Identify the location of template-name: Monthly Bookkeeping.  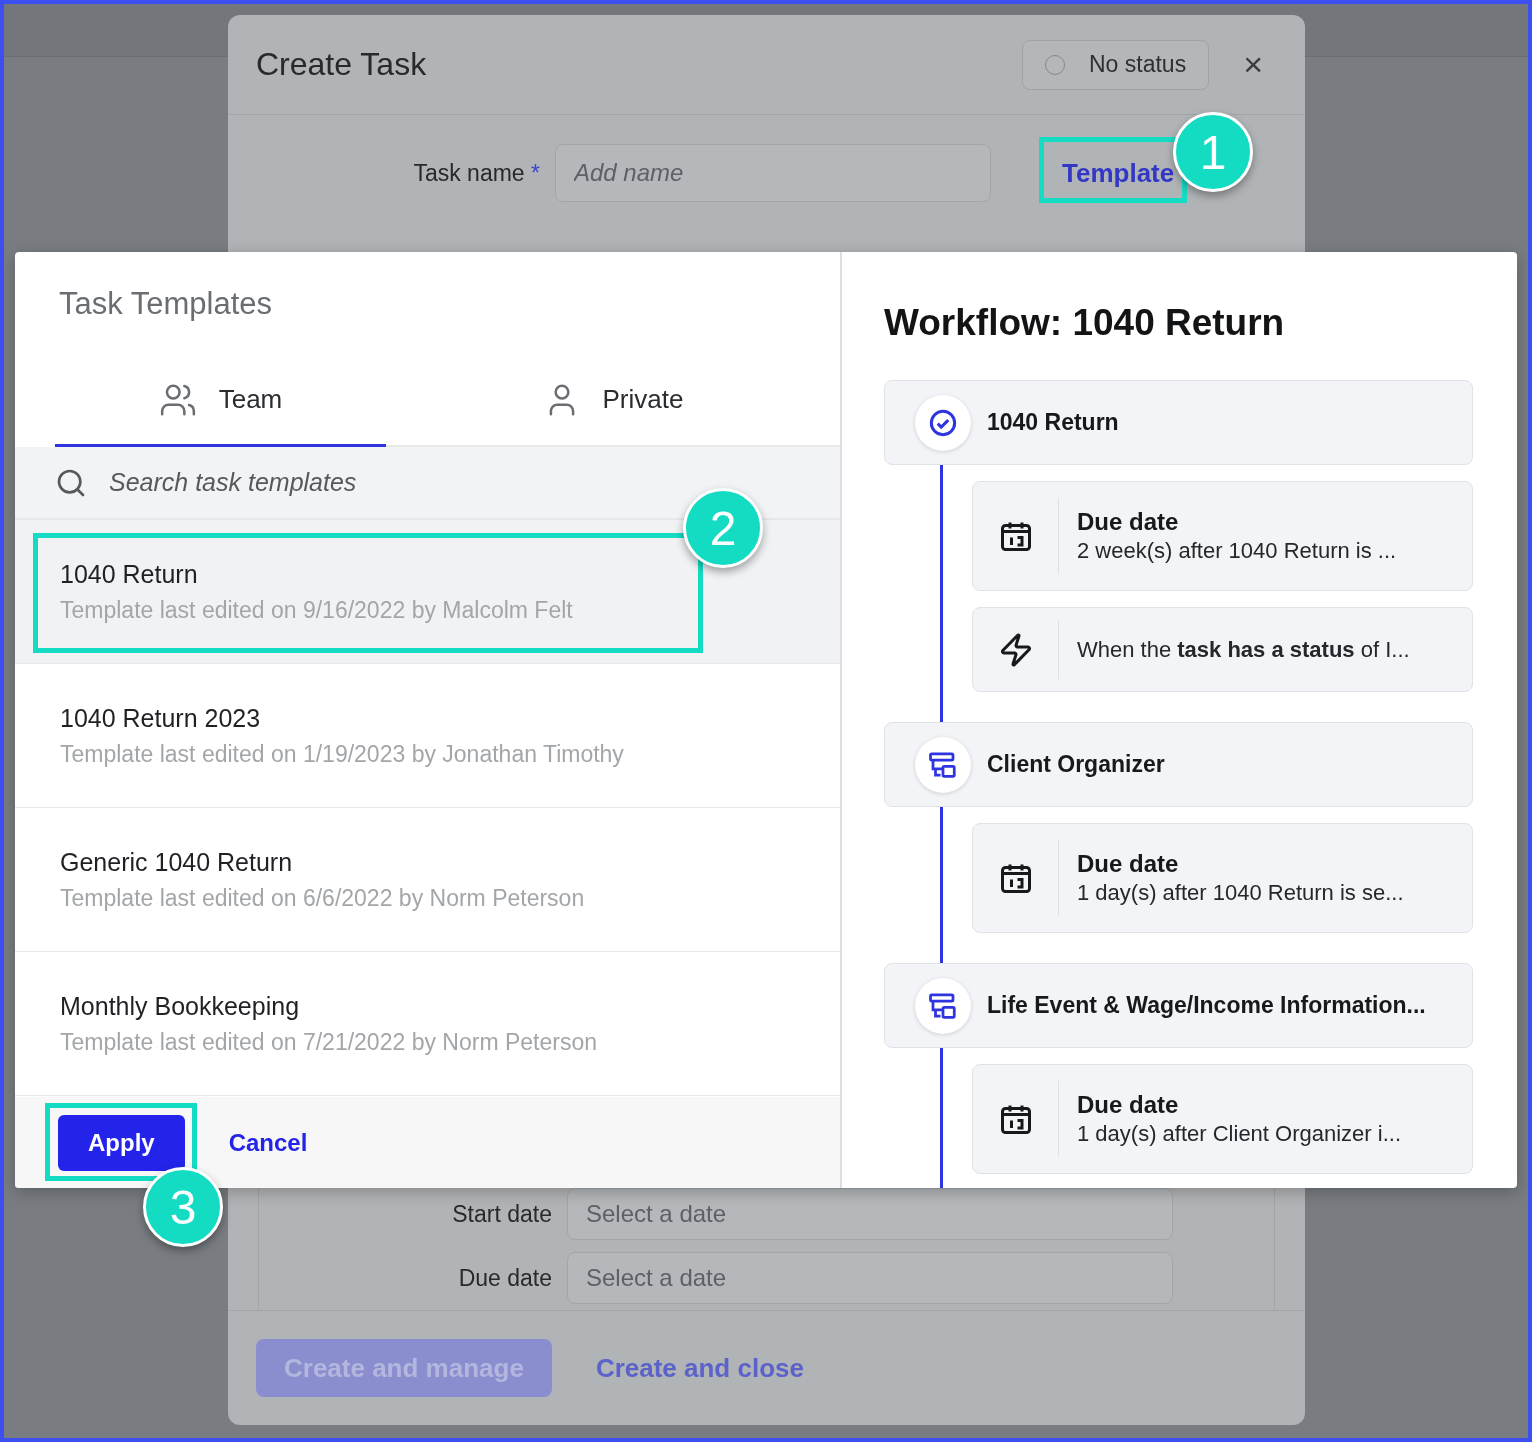
(180, 1006).